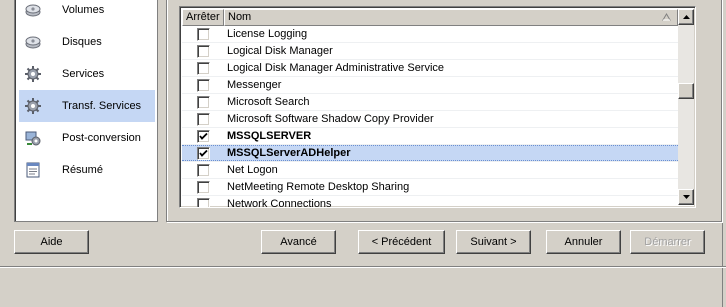 This screenshot has height=307, width=726. I want to click on nav-item-disques: Disques, so click(87, 42).